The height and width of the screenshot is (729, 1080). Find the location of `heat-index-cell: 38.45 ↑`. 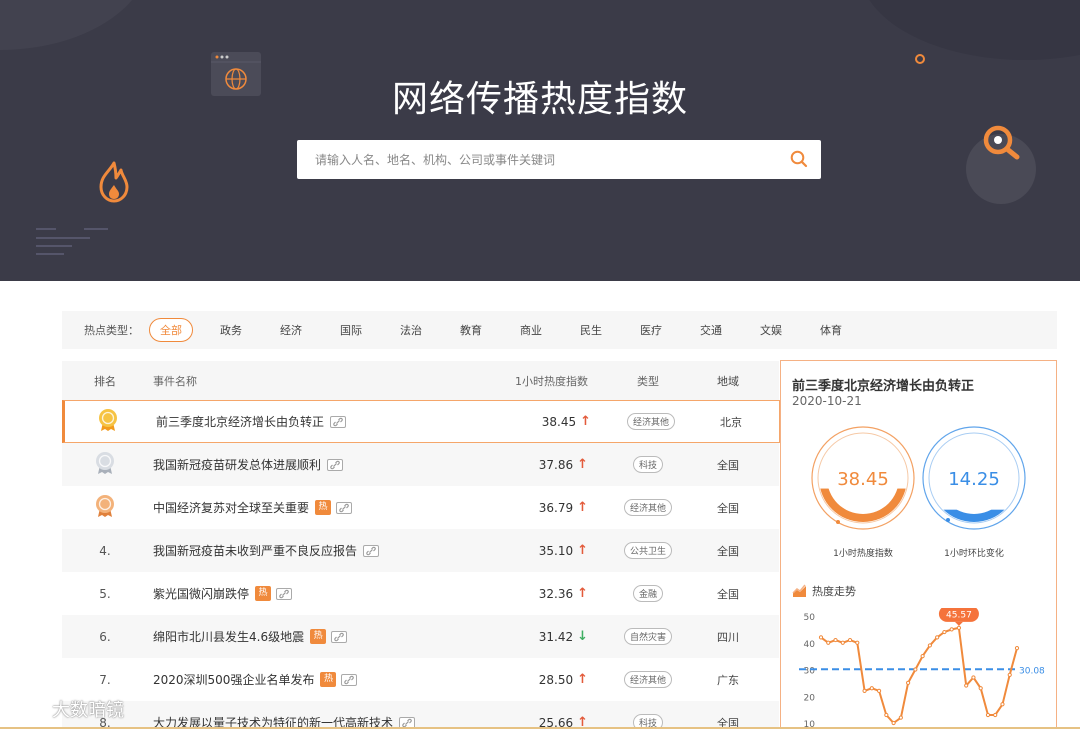

heat-index-cell: 38.45 ↑ is located at coordinates (556, 421).